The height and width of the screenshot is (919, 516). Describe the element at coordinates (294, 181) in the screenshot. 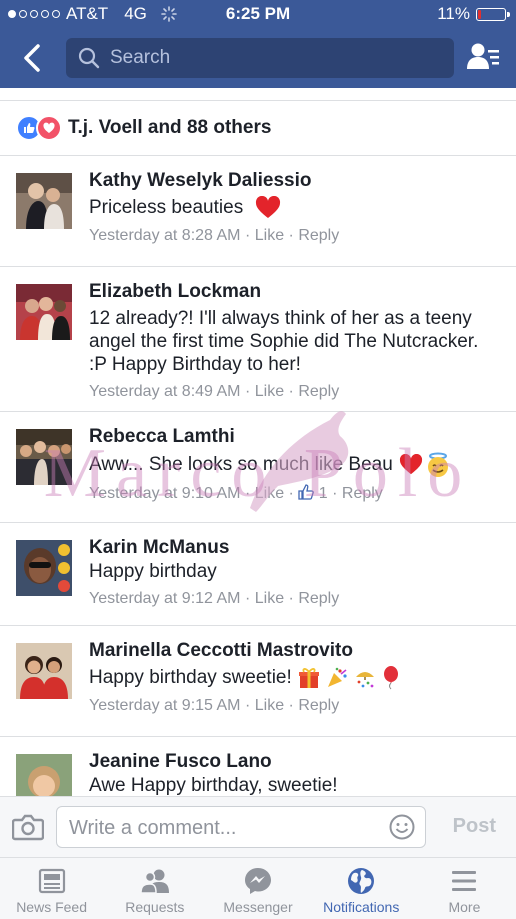

I see `comment-author: Kathy Weselyk Daliessio` at that location.